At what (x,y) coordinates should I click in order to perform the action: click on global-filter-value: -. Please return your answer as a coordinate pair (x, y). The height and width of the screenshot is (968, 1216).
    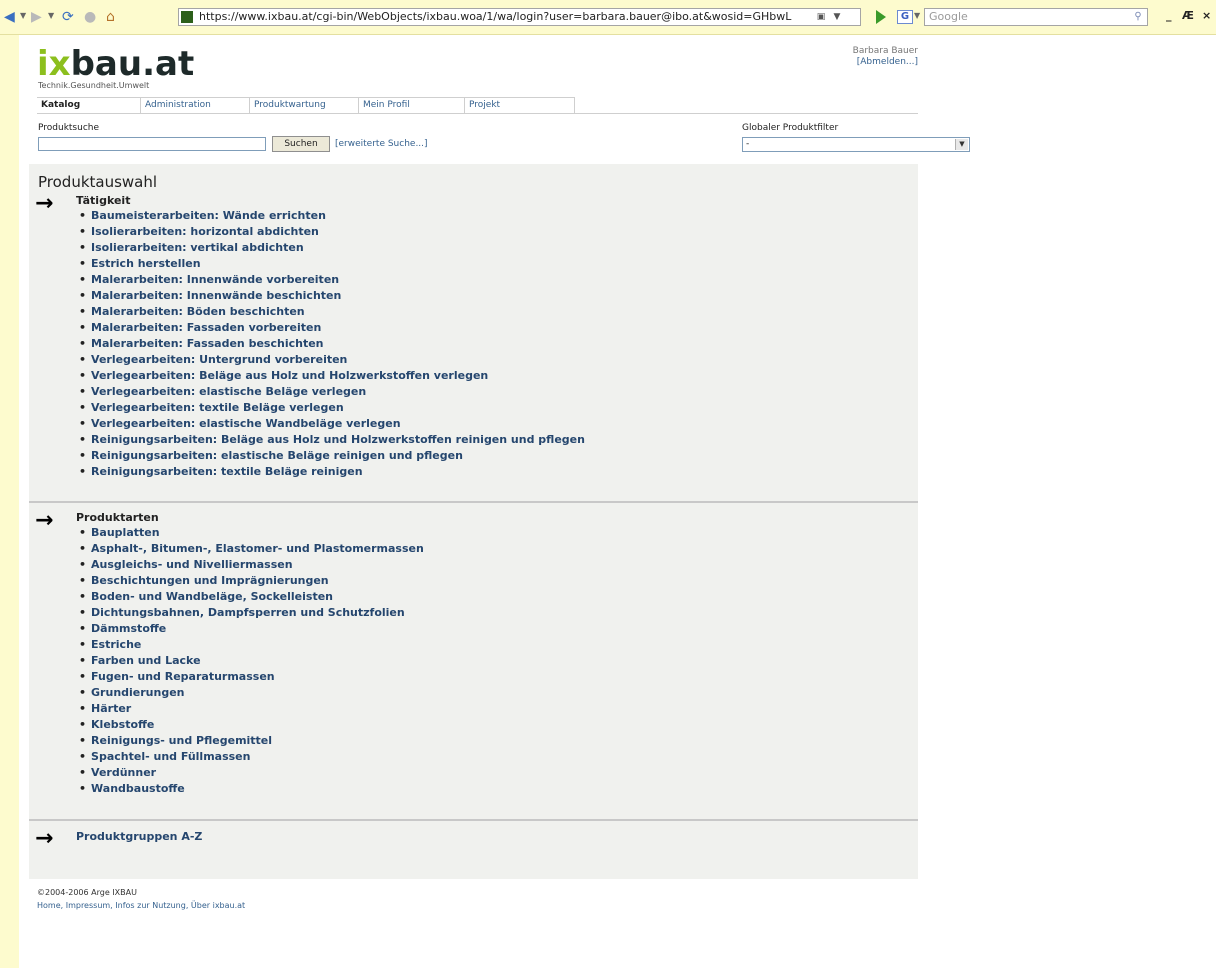
    Looking at the image, I should click on (748, 144).